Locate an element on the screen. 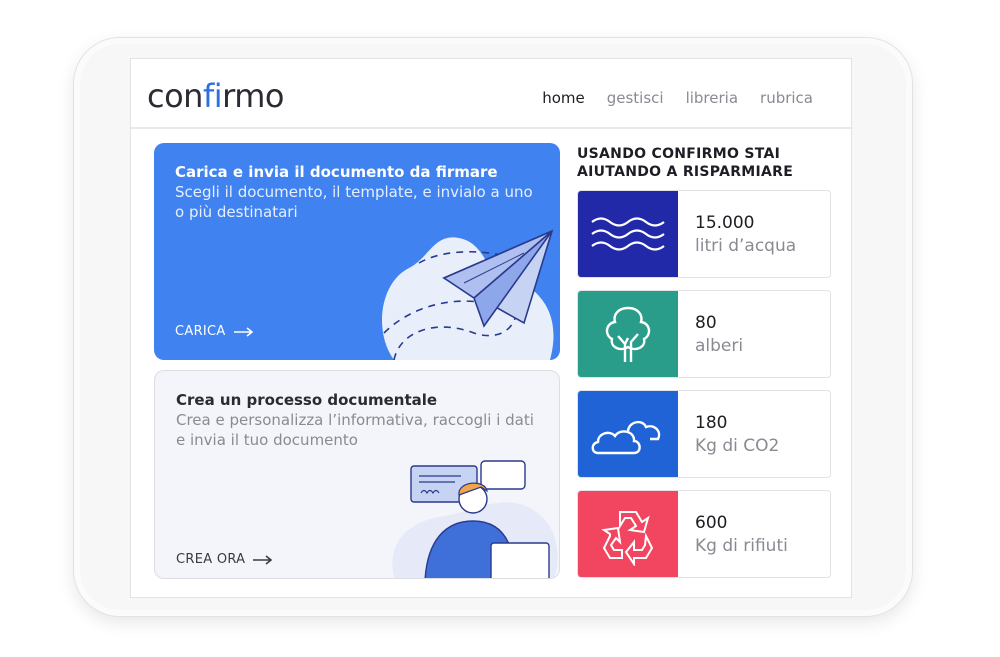 This screenshot has height=657, width=1000. stat-trees-label: alberi is located at coordinates (719, 346).